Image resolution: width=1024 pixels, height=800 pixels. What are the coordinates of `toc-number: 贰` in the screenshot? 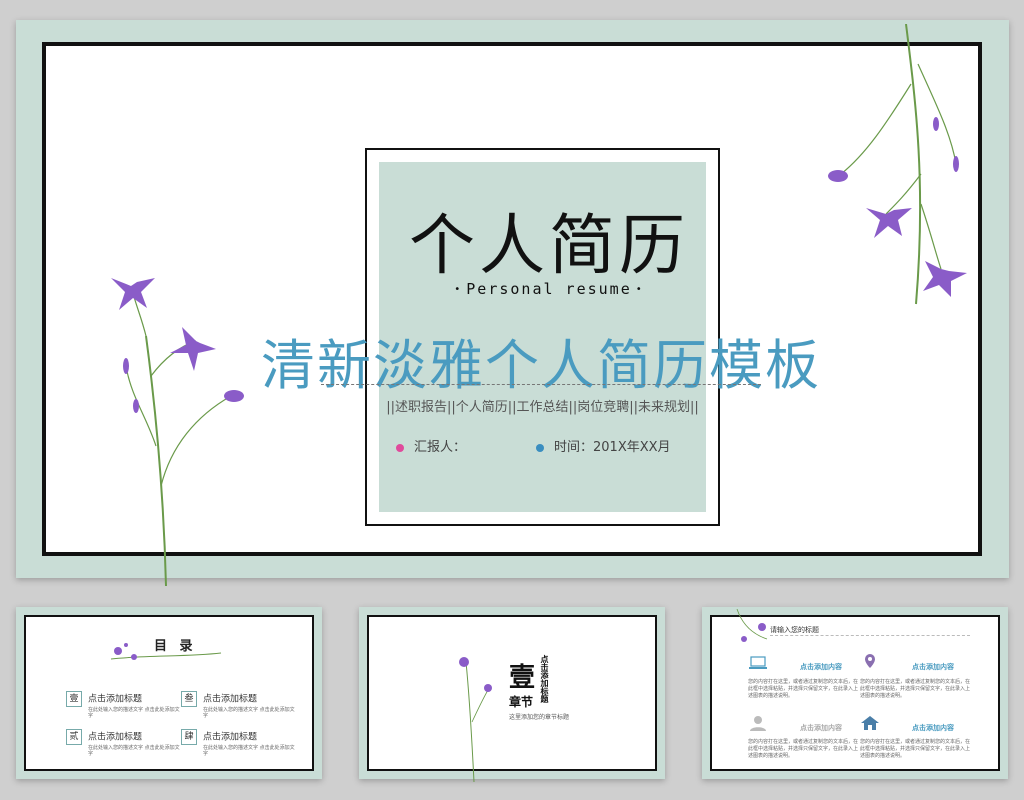 It's located at (74, 737).